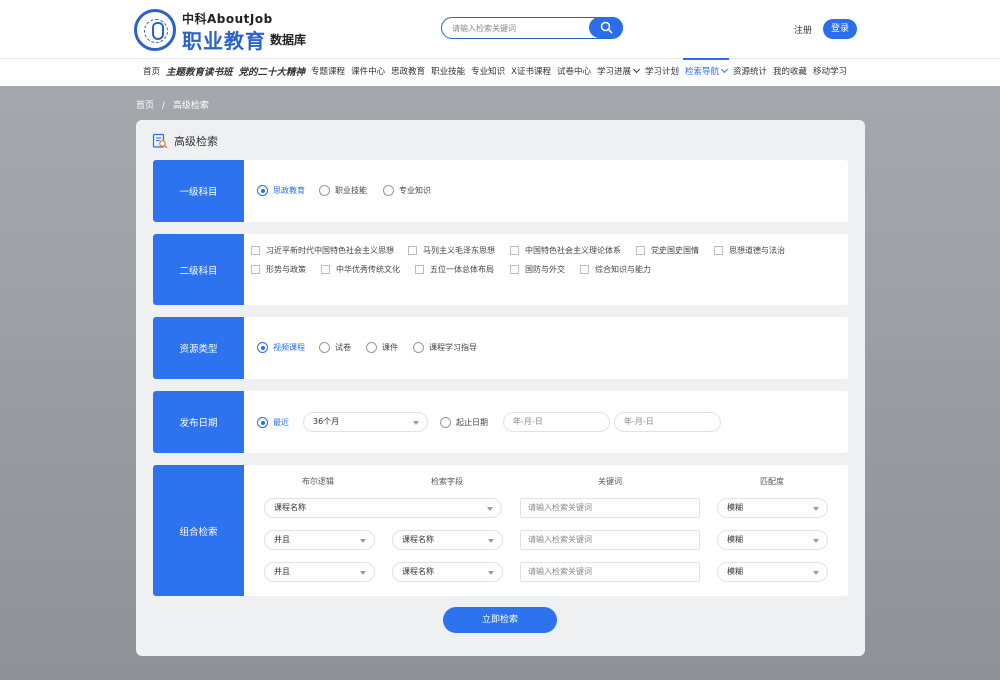 The width and height of the screenshot is (1000, 680). Describe the element at coordinates (735, 571) in the screenshot. I see `select-value: 模糊` at that location.